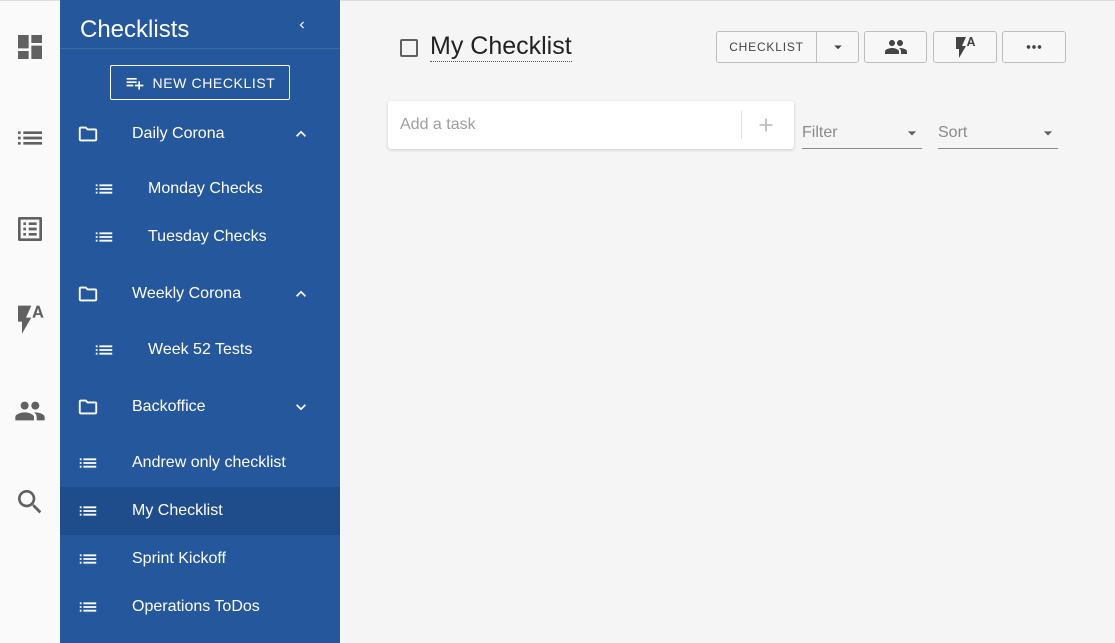 The image size is (1115, 643). I want to click on filter-label: Filter, so click(820, 132).